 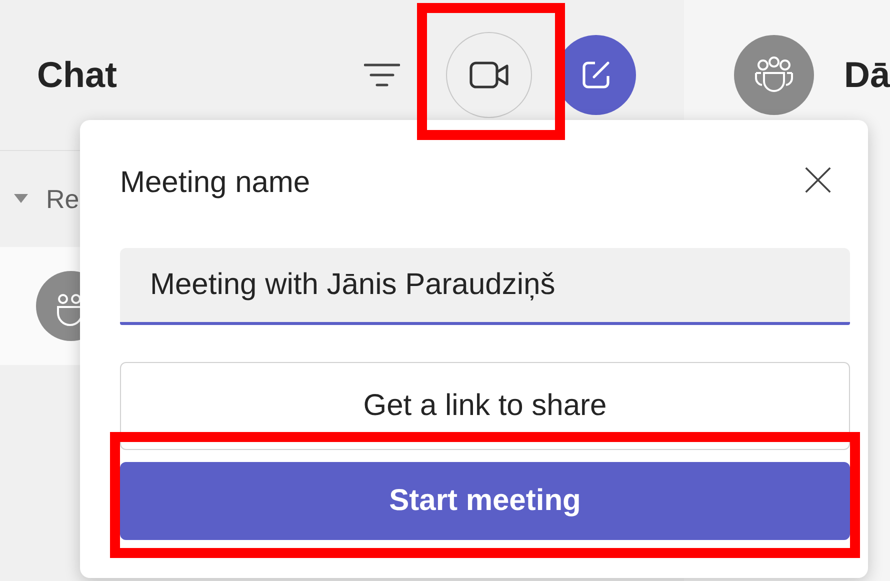 I want to click on compose-icon, so click(x=596, y=75).